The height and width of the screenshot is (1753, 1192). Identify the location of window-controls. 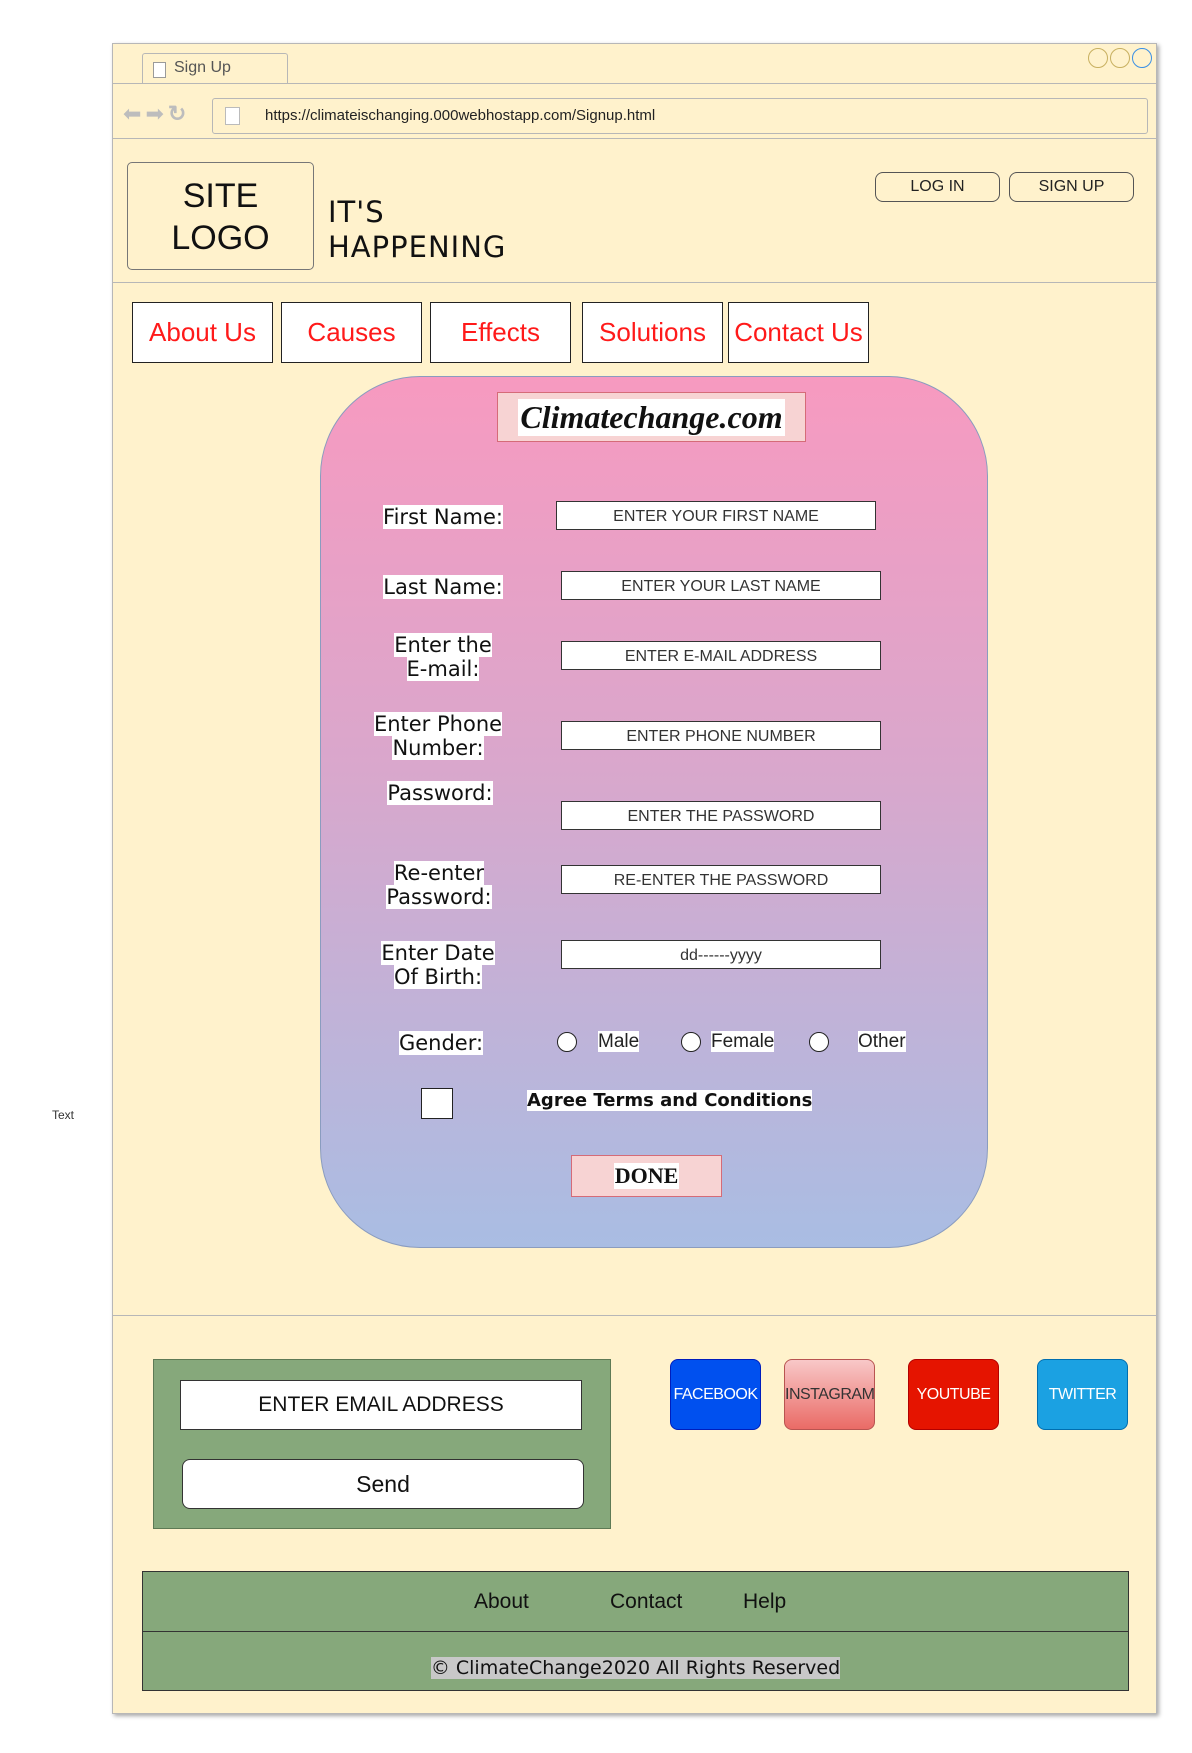
(1120, 58).